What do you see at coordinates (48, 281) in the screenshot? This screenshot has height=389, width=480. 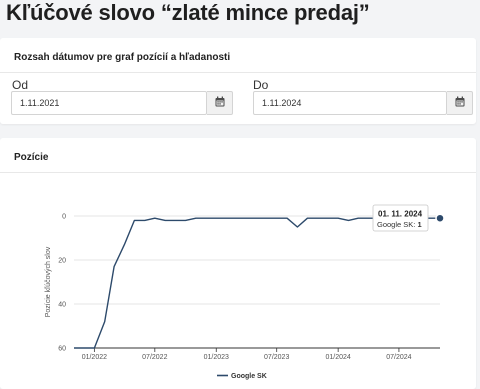 I see `y-axis-title: Pozície kľúčových slov` at bounding box center [48, 281].